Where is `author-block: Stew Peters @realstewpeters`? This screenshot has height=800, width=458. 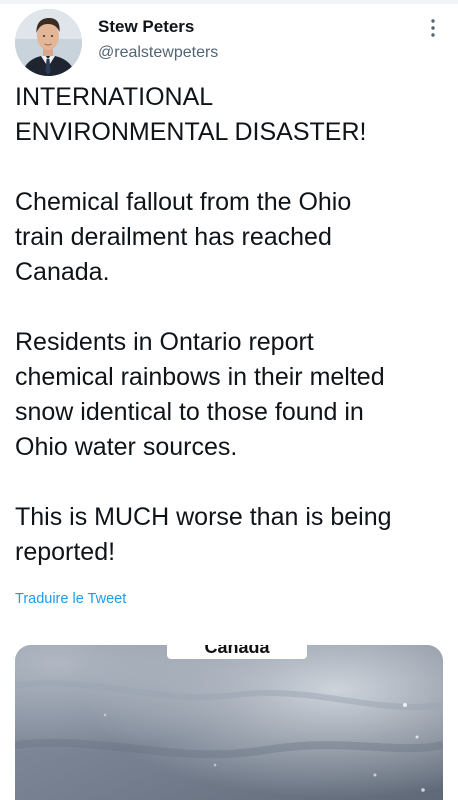 author-block: Stew Peters @realstewpeters is located at coordinates (248, 39).